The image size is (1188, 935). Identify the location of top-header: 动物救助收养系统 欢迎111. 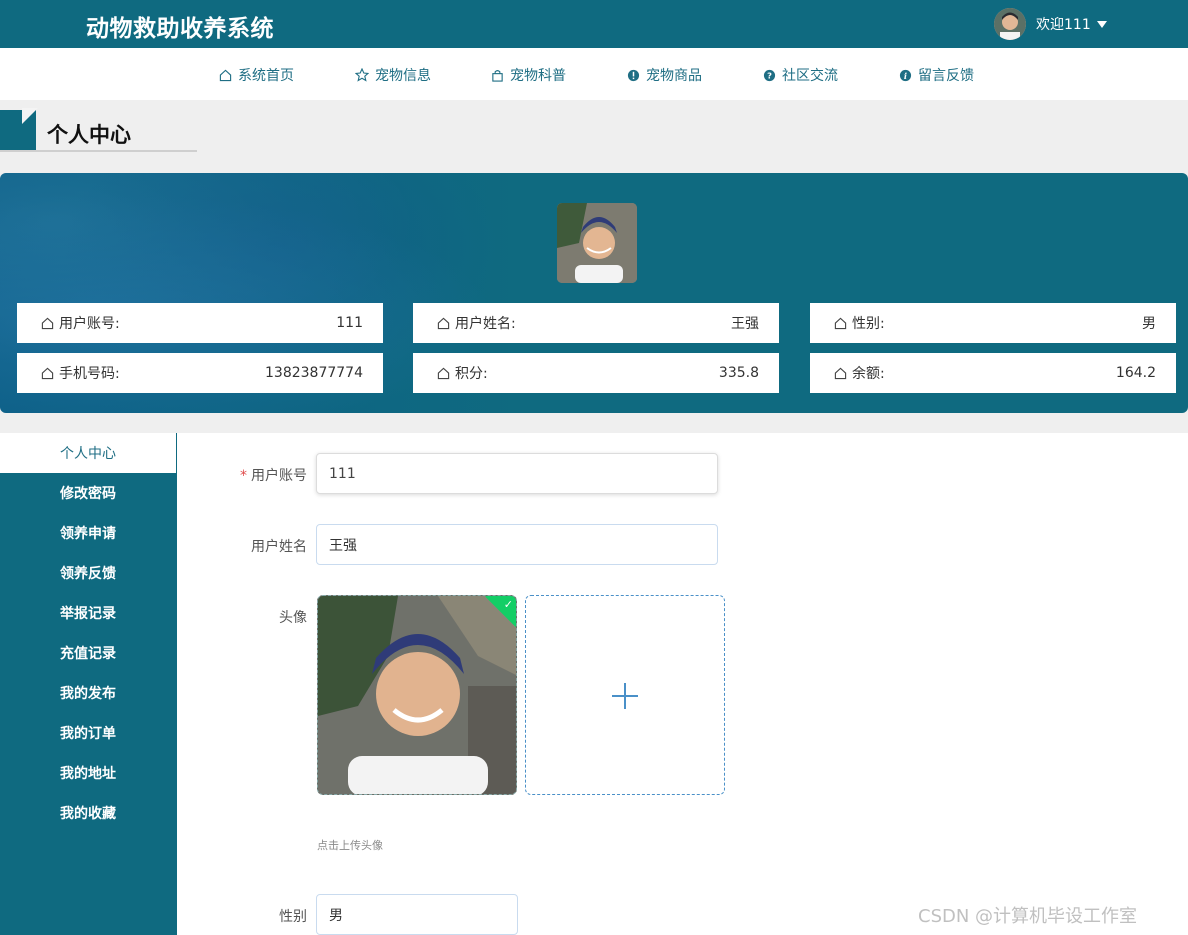
(594, 24).